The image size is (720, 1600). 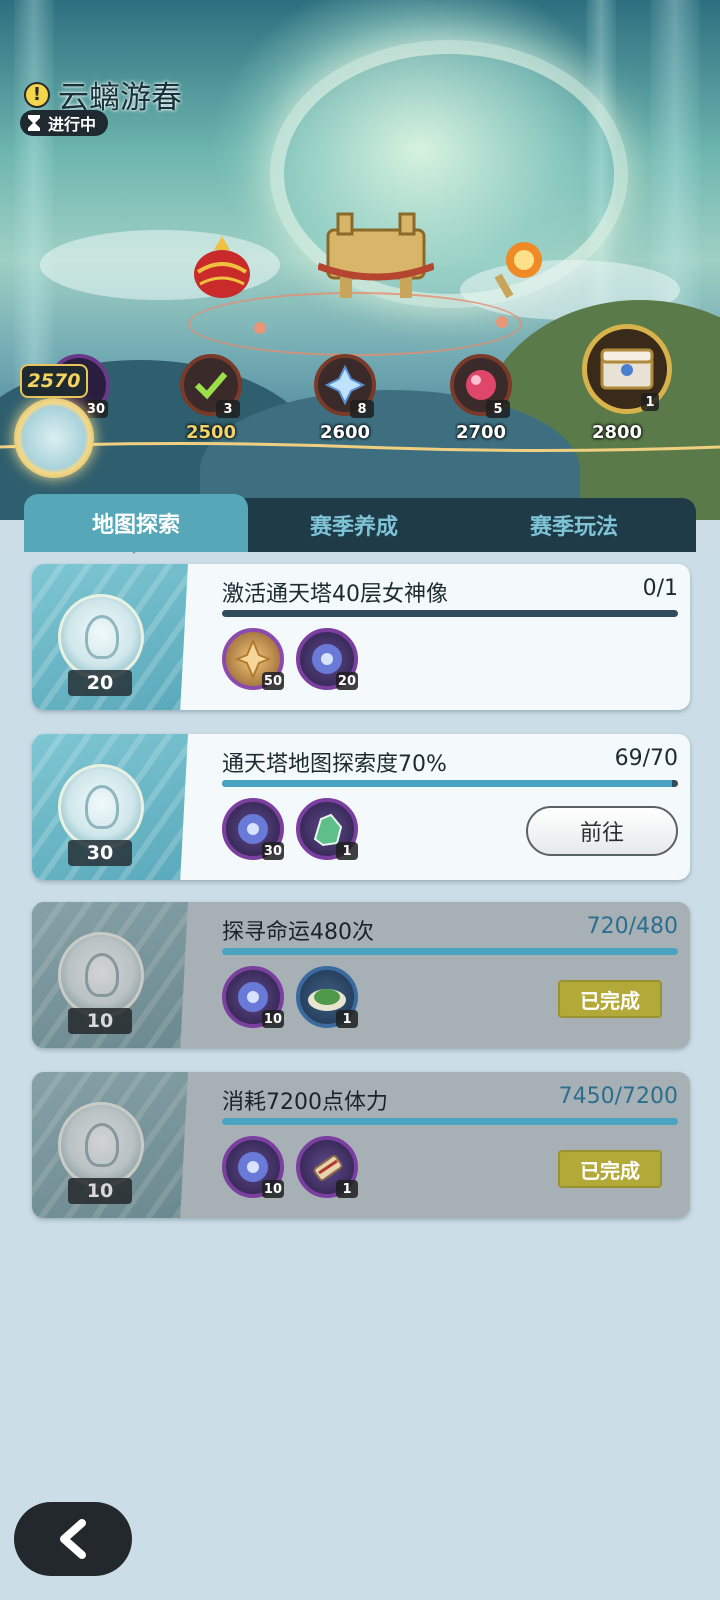 I want to click on task-title: 探寻命运480次, so click(x=298, y=932).